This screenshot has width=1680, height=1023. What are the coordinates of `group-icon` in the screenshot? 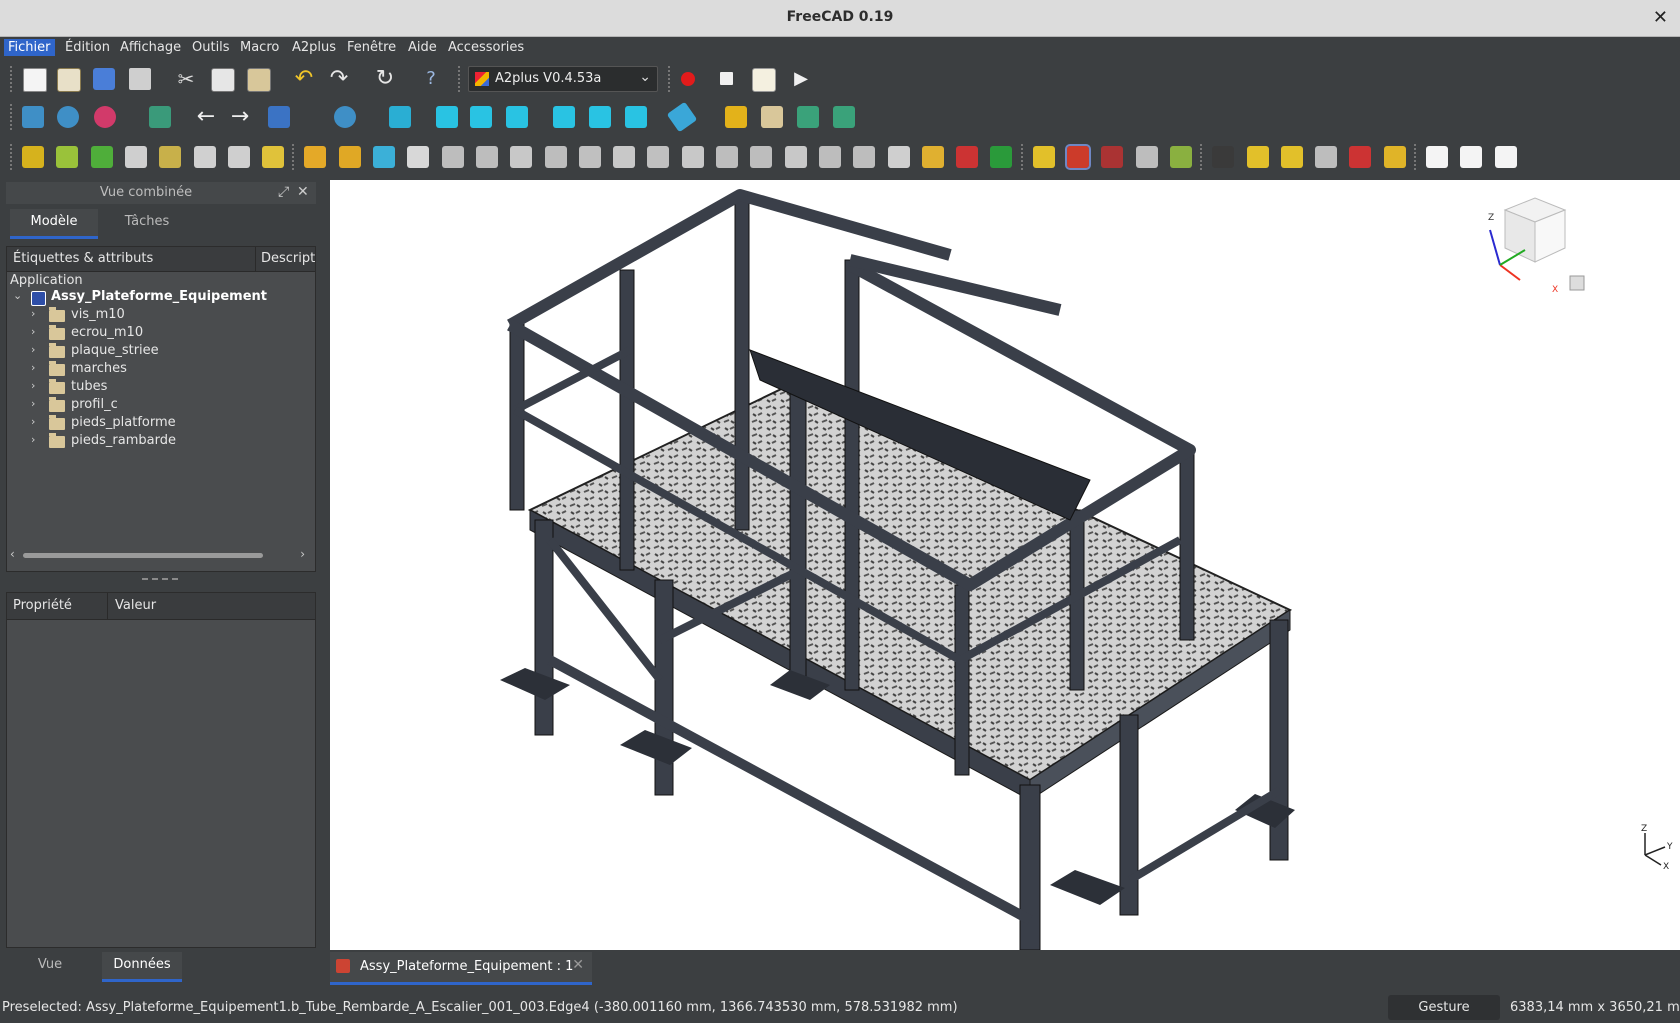 It's located at (772, 117).